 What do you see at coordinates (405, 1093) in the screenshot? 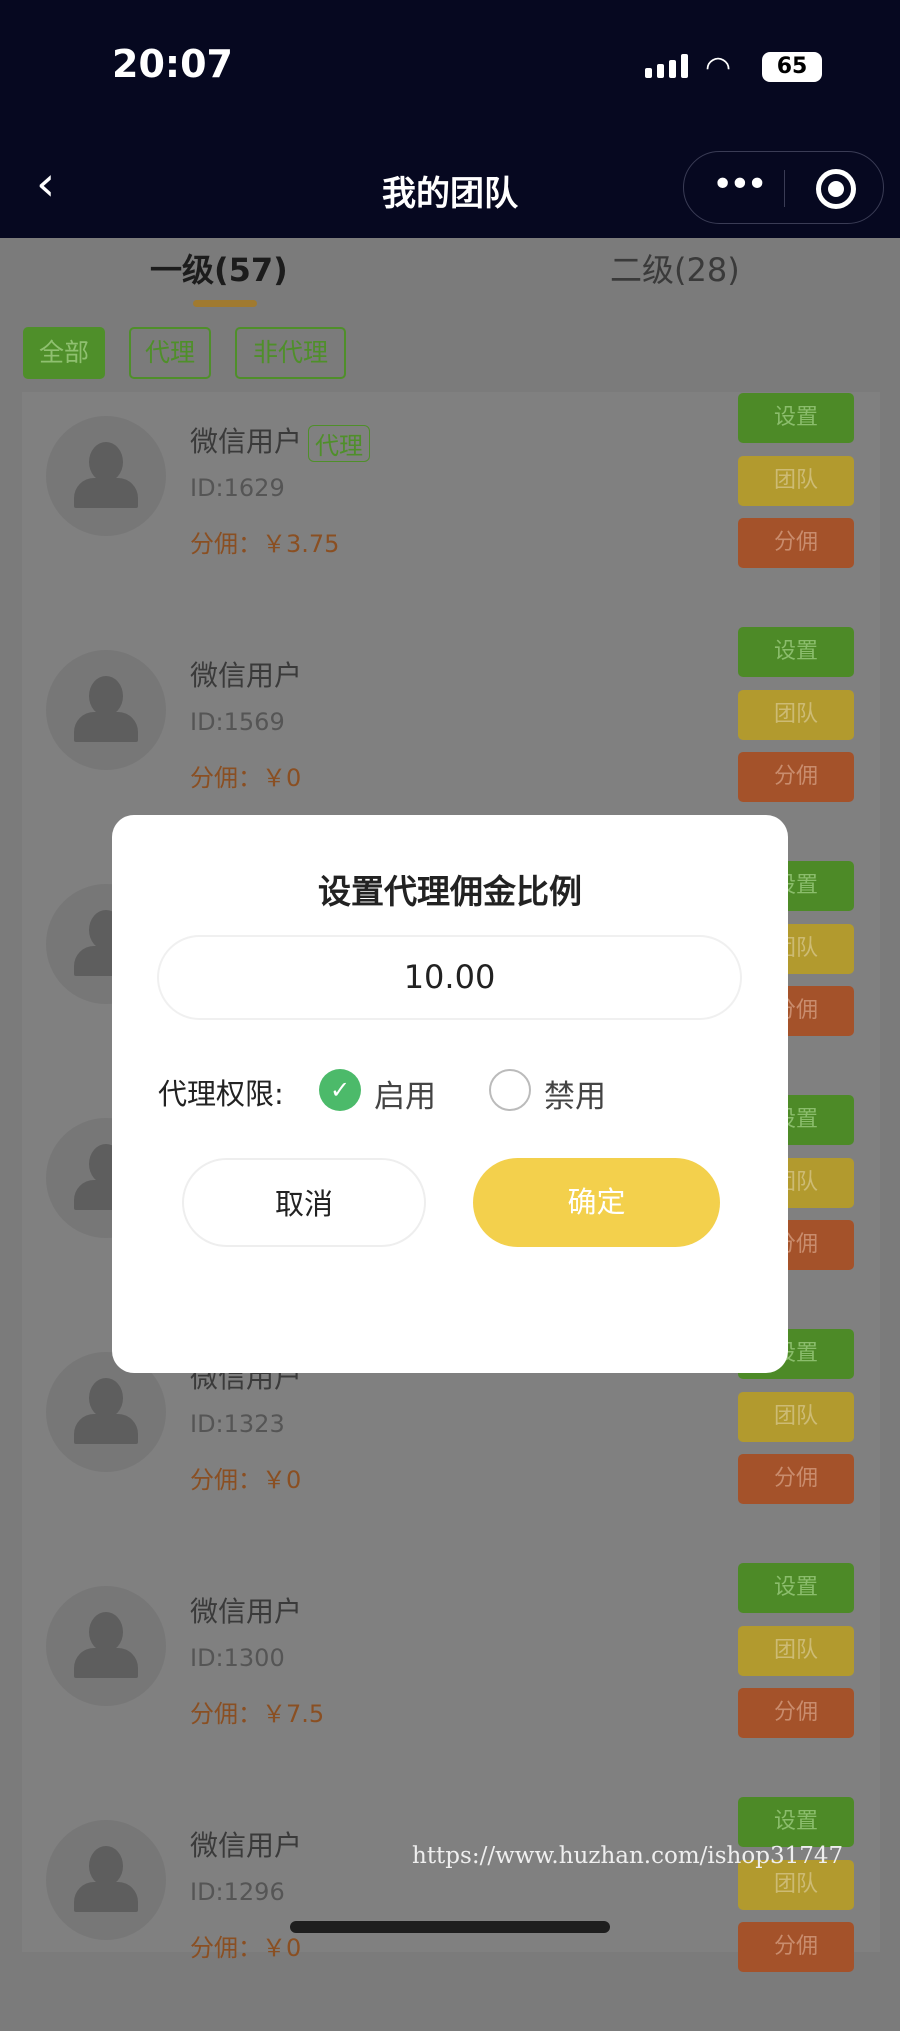
I see `enable-label: 启用` at bounding box center [405, 1093].